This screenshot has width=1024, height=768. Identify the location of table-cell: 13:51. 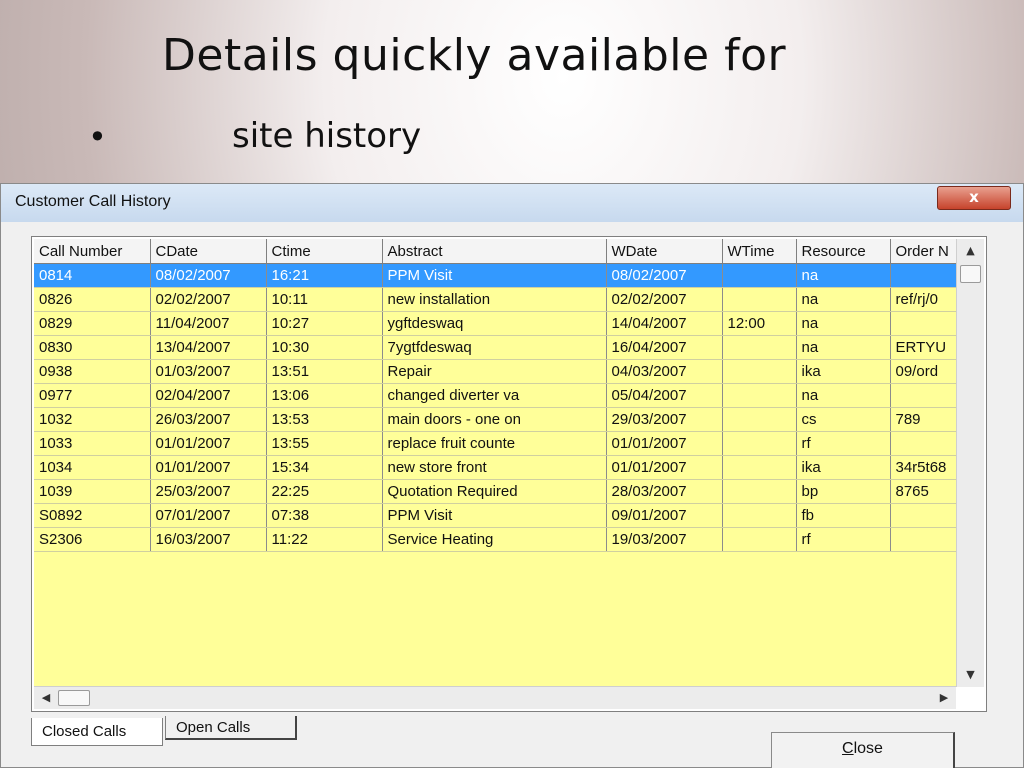
(324, 371).